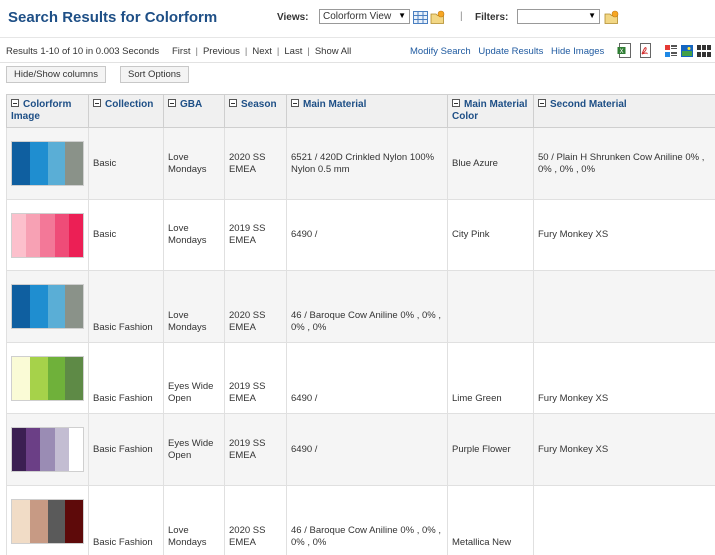 The image size is (715, 555). I want to click on column-header-main-material: Main Material, so click(367, 111).